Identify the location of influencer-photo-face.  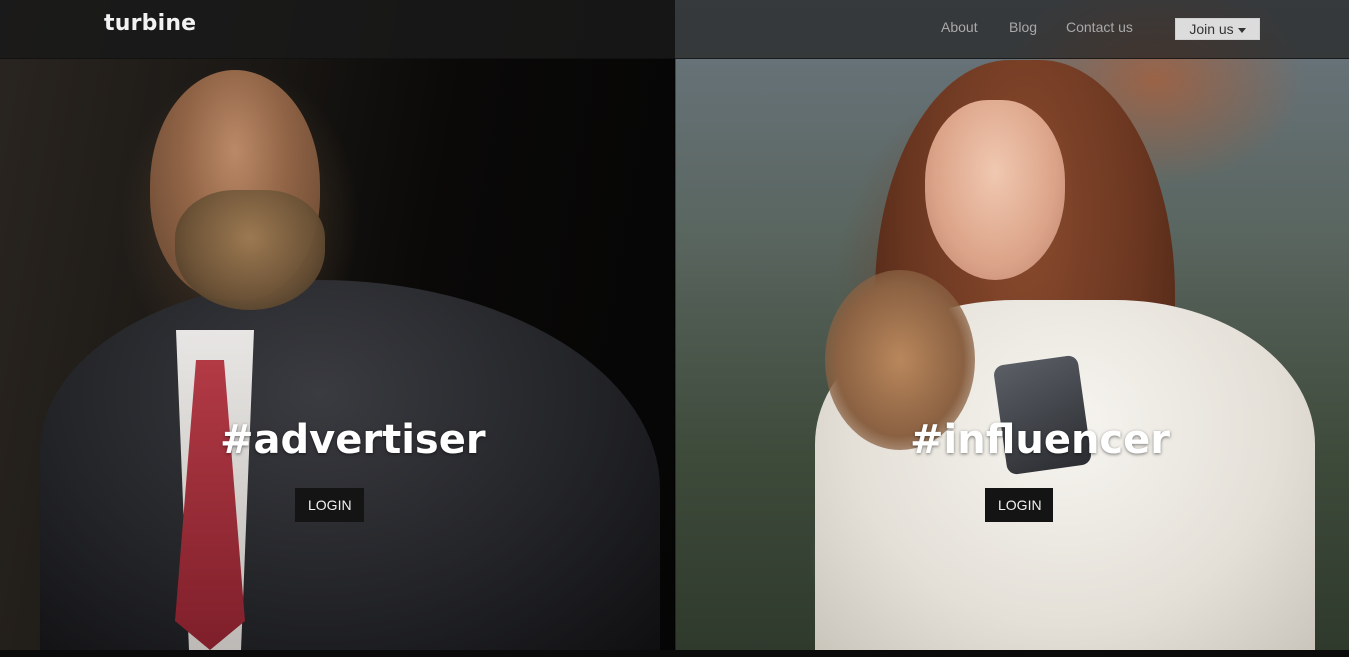
(995, 190).